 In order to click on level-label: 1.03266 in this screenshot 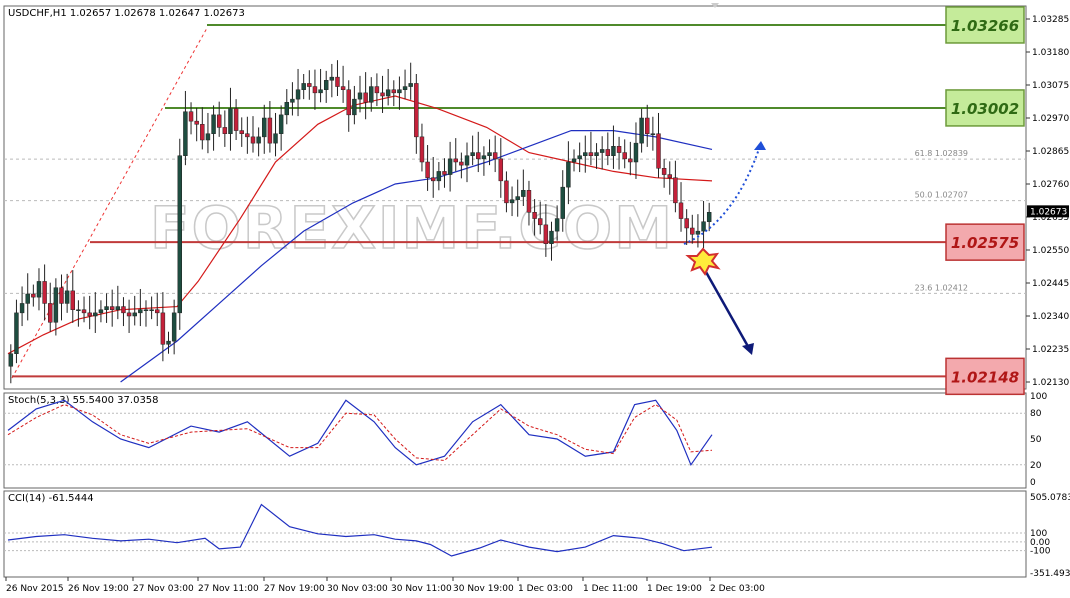, I will do `click(985, 26)`.